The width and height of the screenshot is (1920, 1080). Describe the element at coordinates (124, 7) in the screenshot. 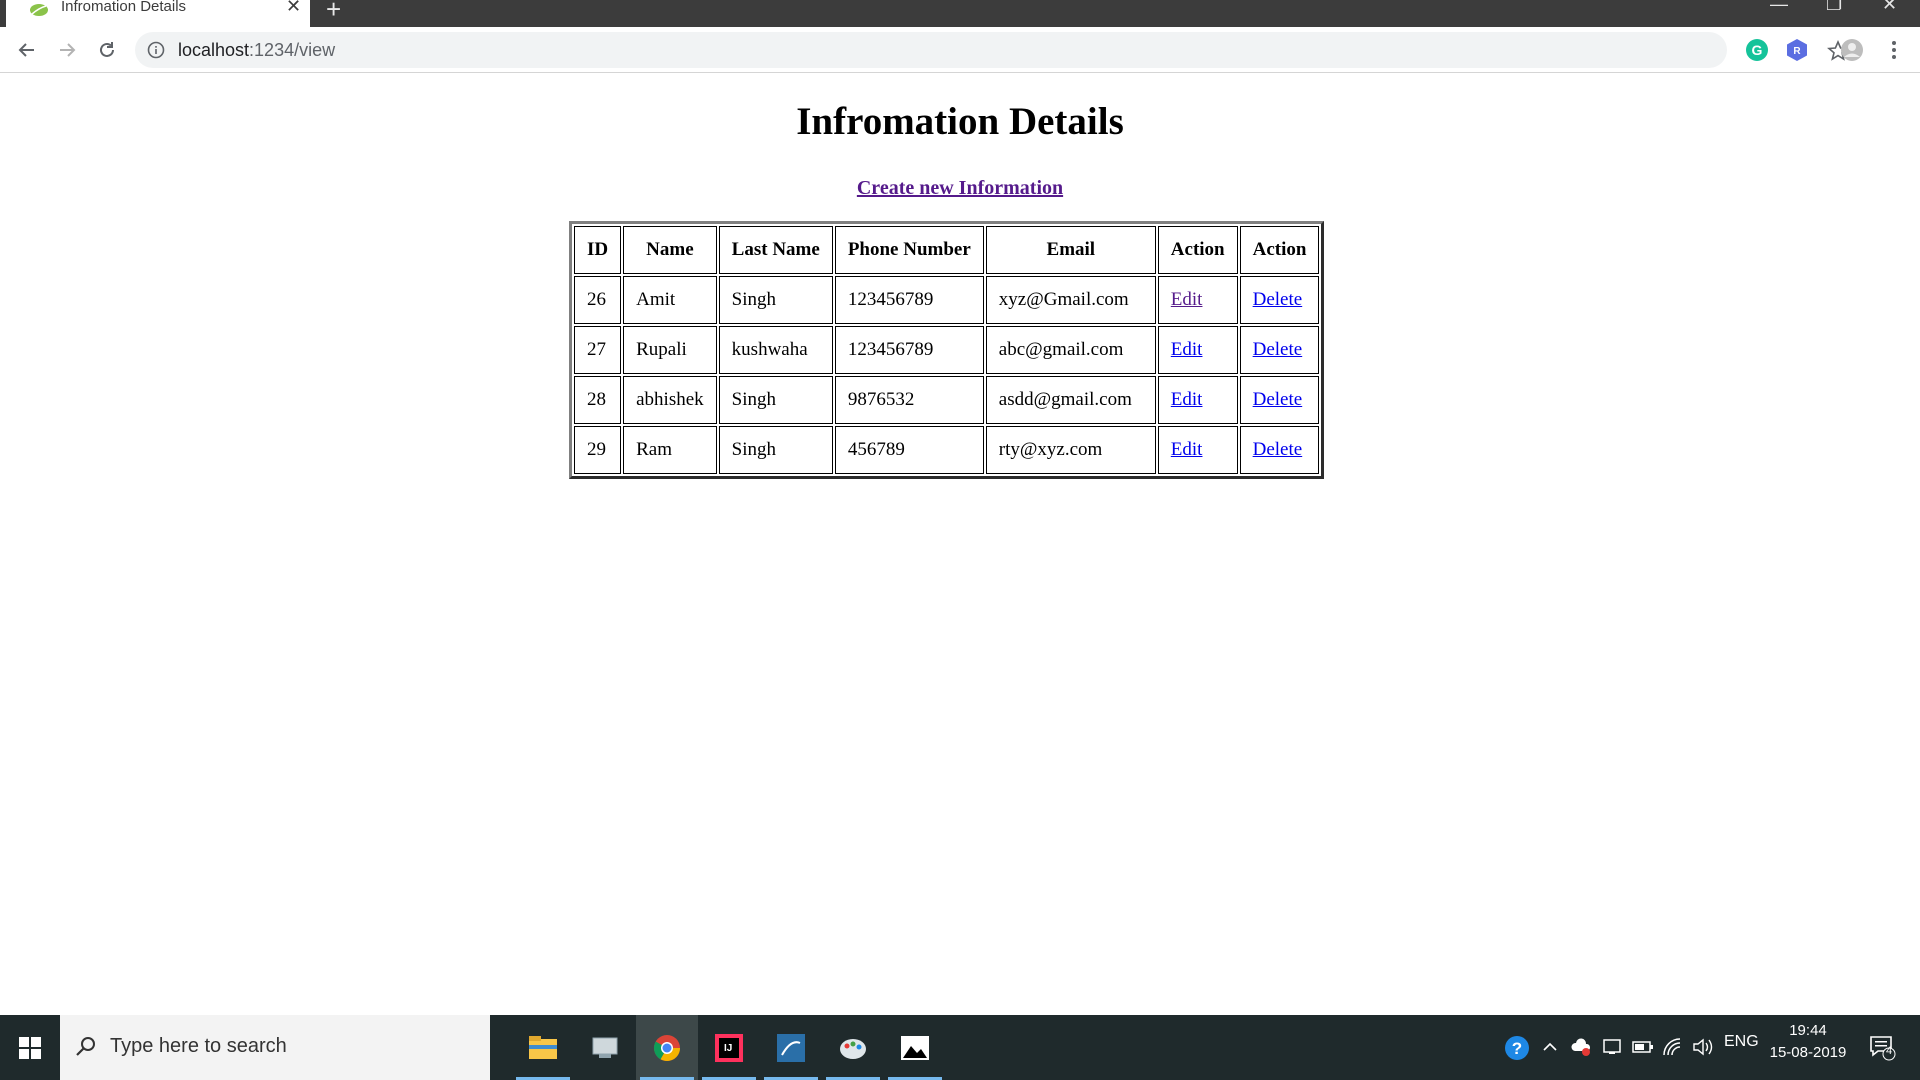

I see `tab-title: Infromation Details` at that location.